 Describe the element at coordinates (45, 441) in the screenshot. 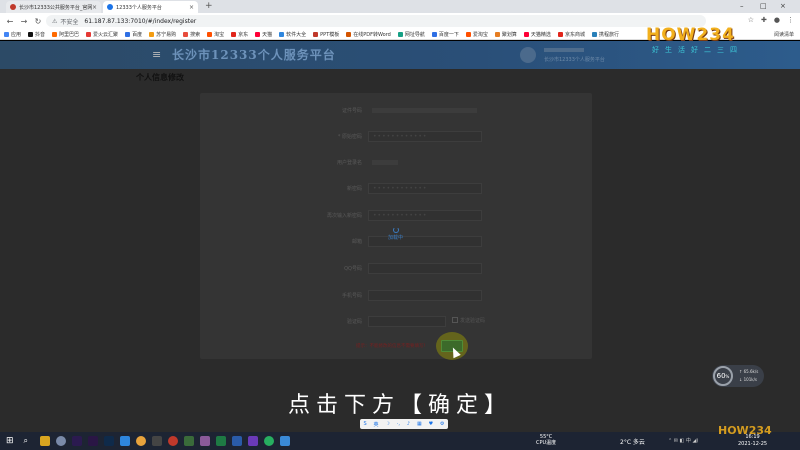

I see `file-explorer-icon` at that location.